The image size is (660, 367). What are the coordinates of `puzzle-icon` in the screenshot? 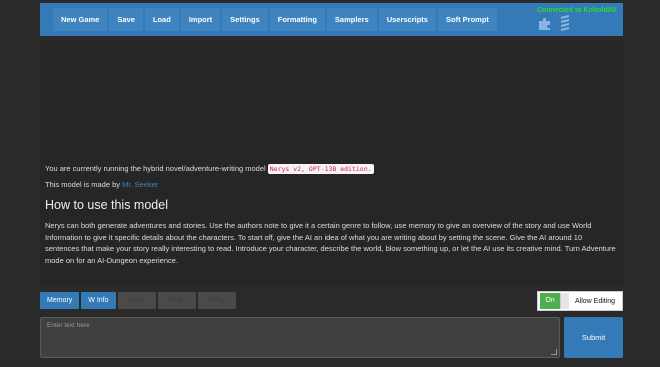 It's located at (545, 24).